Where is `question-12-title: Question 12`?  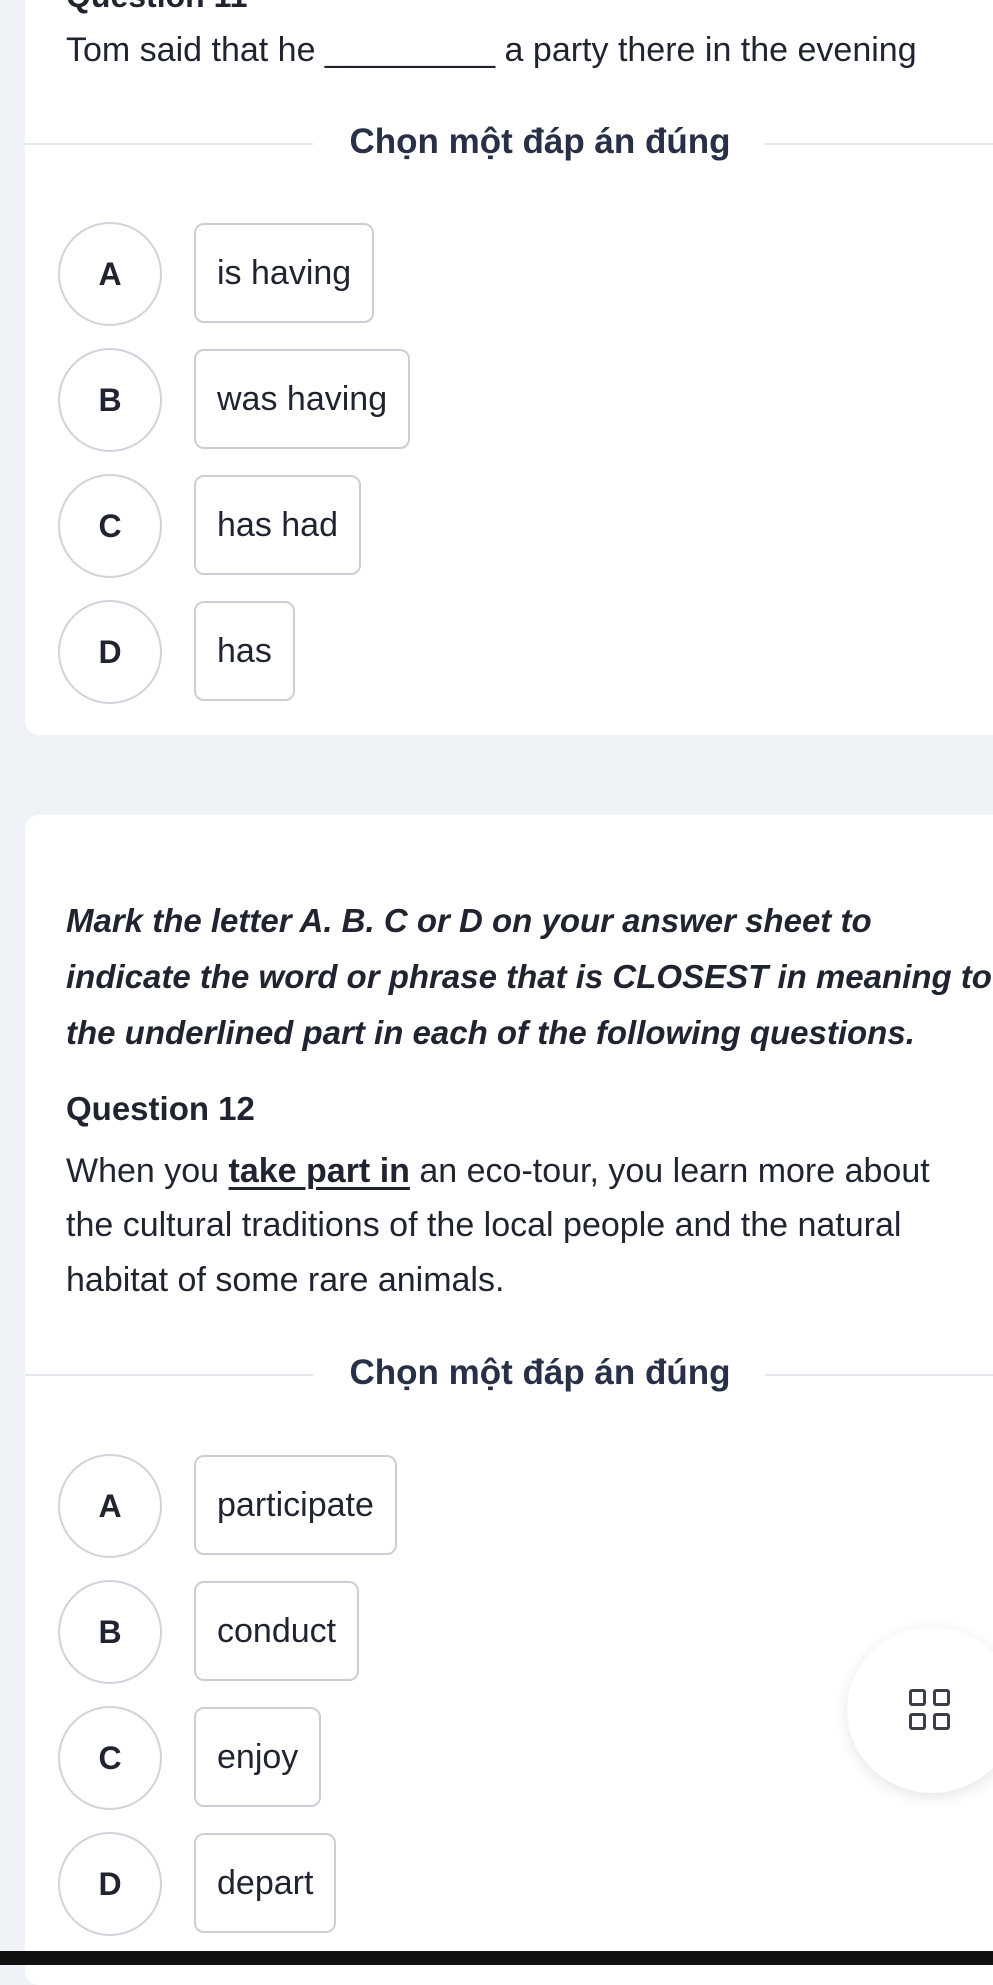
question-12-title: Question 12 is located at coordinates (160, 1108).